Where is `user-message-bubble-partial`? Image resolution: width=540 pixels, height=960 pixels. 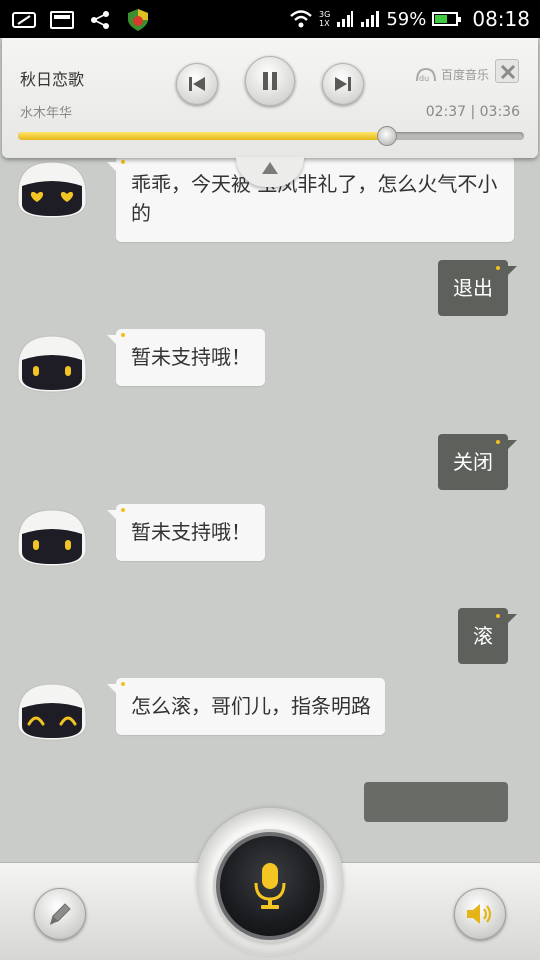
user-message-bubble-partial is located at coordinates (436, 802).